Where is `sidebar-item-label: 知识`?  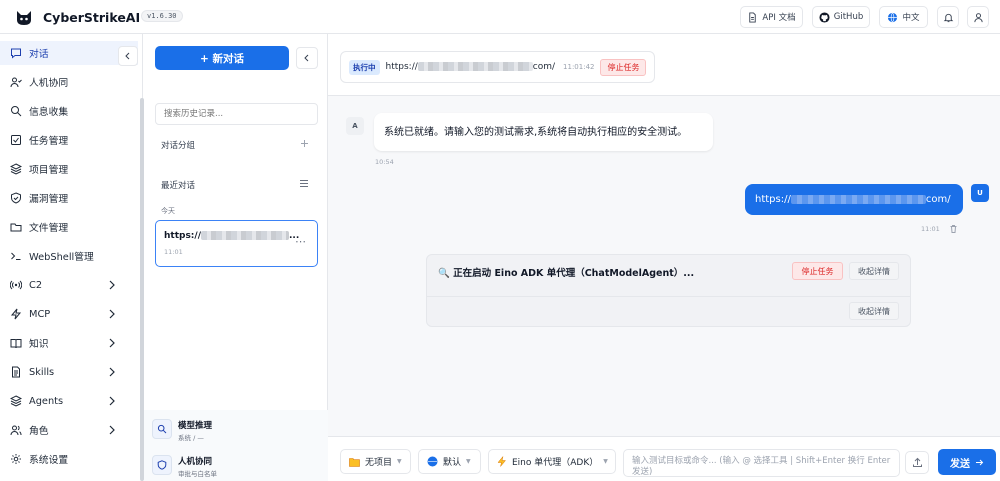 sidebar-item-label: 知识 is located at coordinates (39, 344).